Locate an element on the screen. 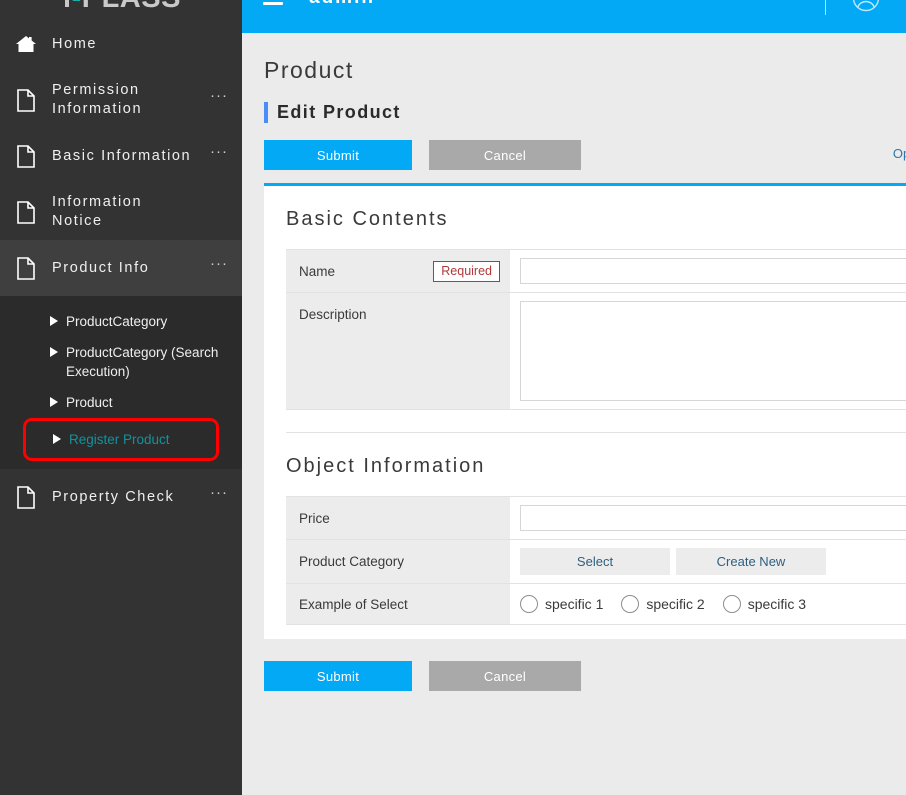 The height and width of the screenshot is (795, 906). create-new-button: Create New is located at coordinates (751, 561).